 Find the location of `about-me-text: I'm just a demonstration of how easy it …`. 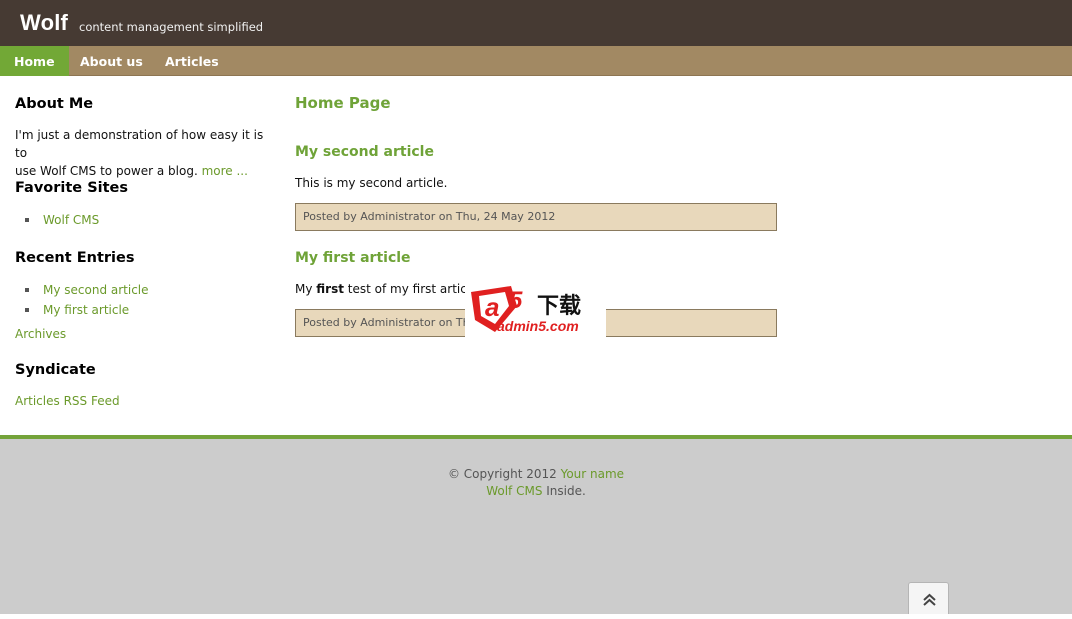

about-me-text: I'm just a demonstration of how easy it … is located at coordinates (145, 153).